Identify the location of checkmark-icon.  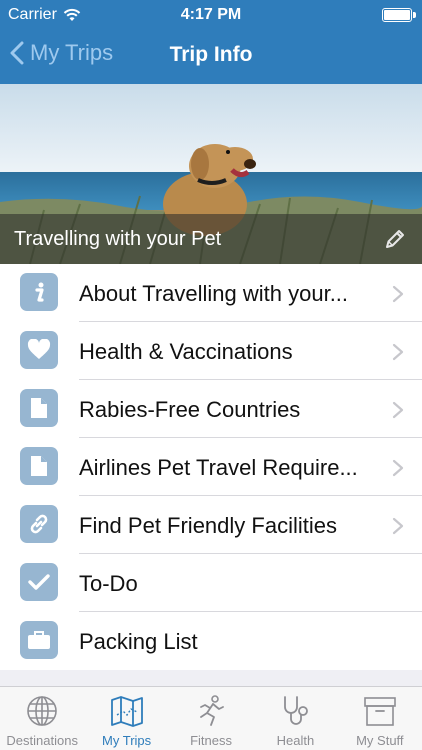
(39, 582).